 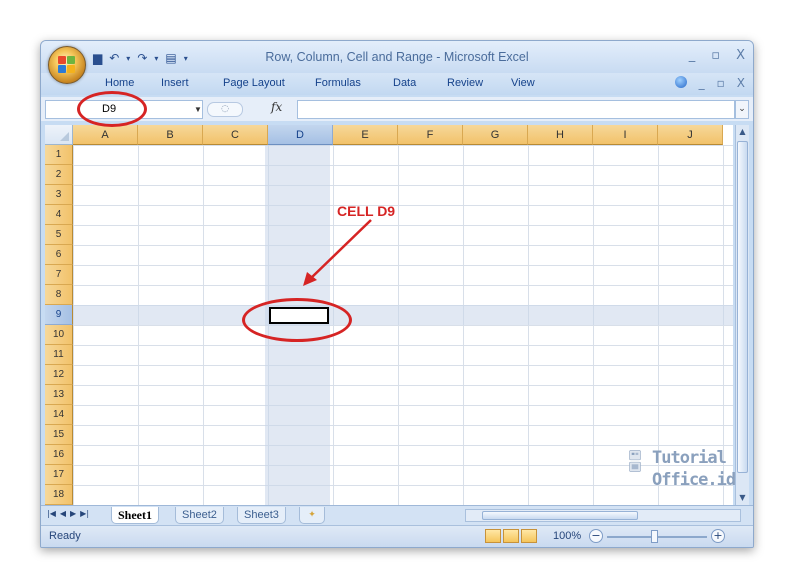 I want to click on row-header-14: 14, so click(x=59, y=415).